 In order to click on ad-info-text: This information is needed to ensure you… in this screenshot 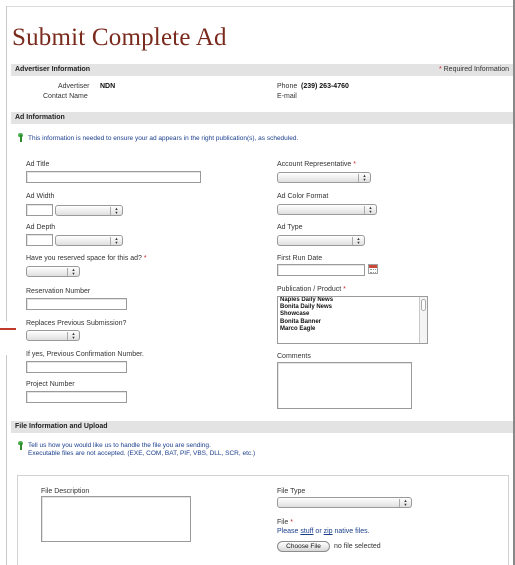, I will do `click(163, 138)`.